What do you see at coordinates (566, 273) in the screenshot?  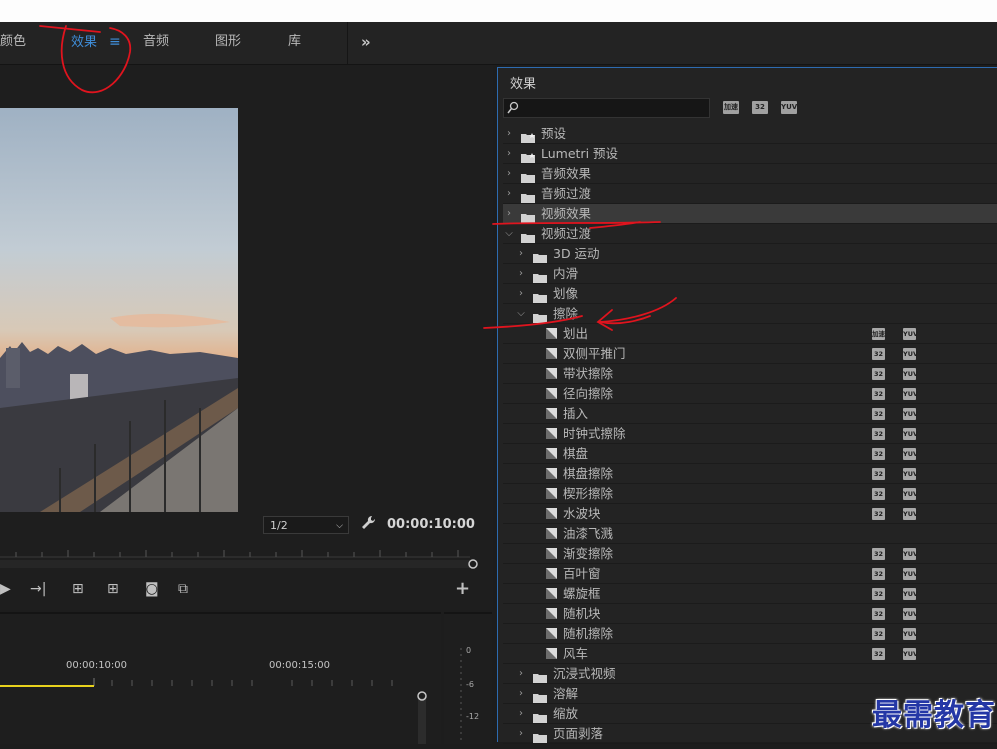 I see `tree-item-label: 内滑` at bounding box center [566, 273].